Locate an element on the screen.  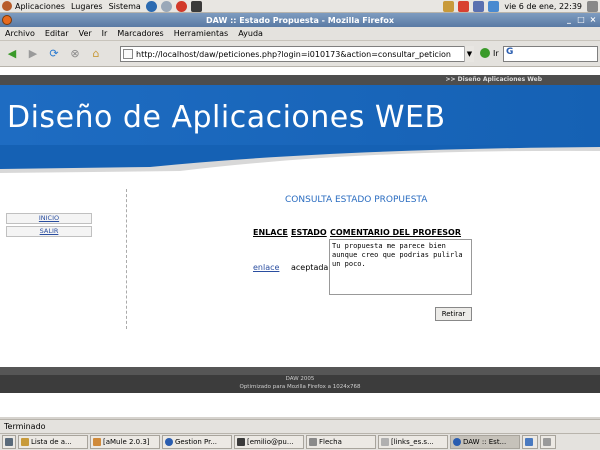
workspace-icon is located at coordinates (529, 442).